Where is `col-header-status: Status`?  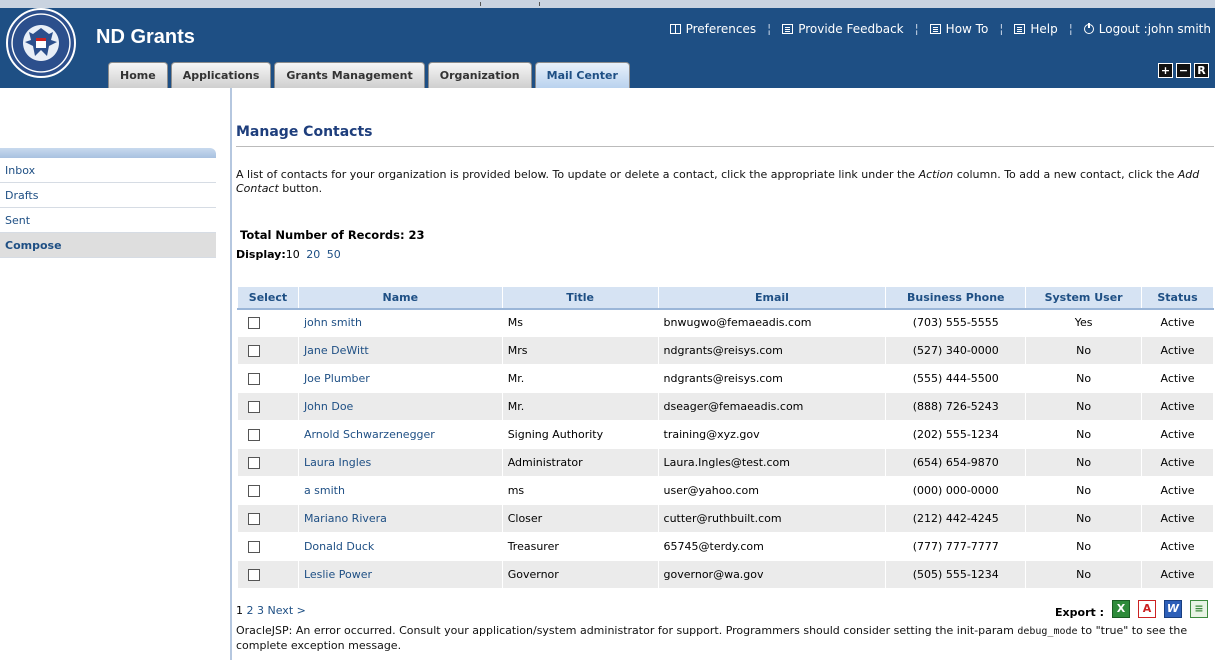
col-header-status: Status is located at coordinates (1177, 298).